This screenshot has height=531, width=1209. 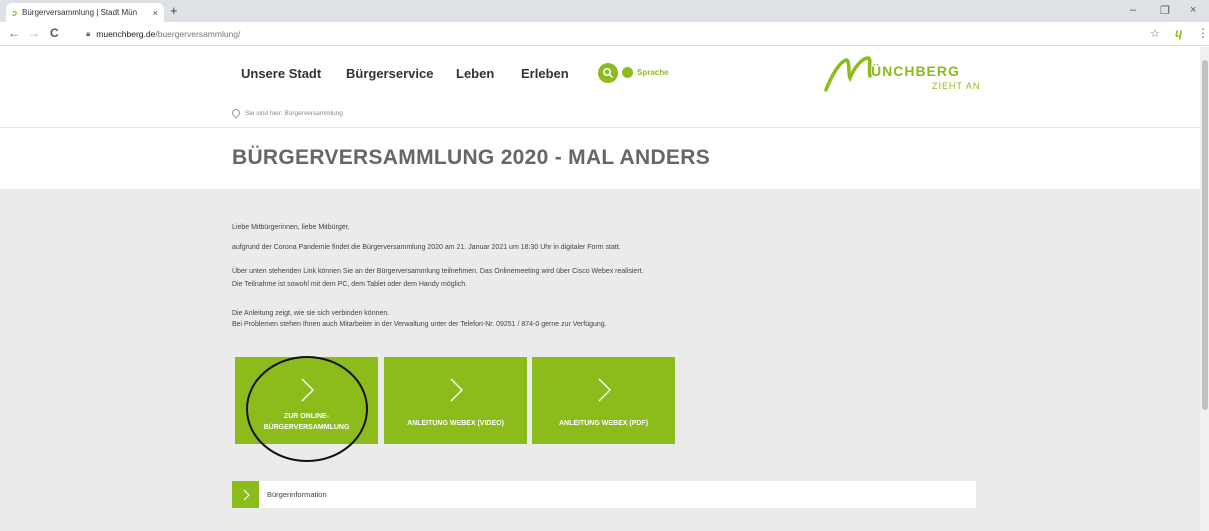 What do you see at coordinates (610, 33) in the screenshot?
I see `url-field: 🔒︎ muenchberg.de /buergerversammlung/` at bounding box center [610, 33].